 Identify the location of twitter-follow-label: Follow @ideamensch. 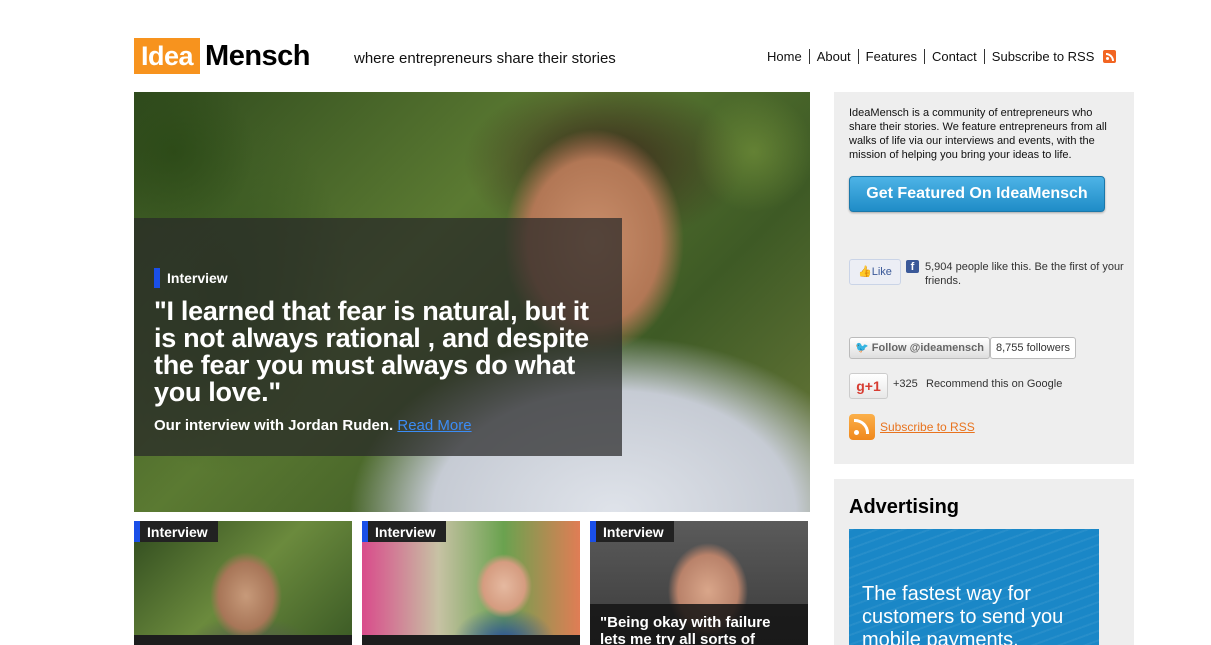
(927, 348).